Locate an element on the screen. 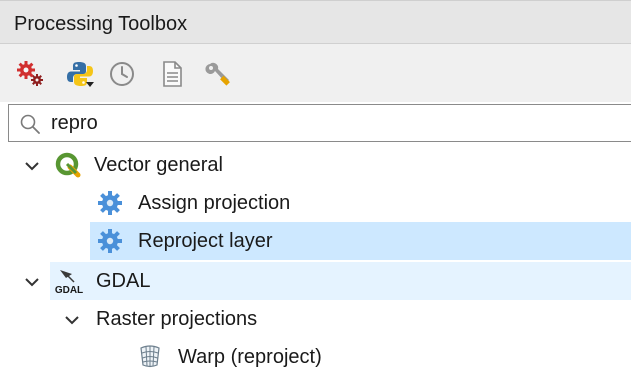 Image resolution: width=631 pixels, height=377 pixels. tree-item-warp-reproject: Warp (reproject) is located at coordinates (315, 357).